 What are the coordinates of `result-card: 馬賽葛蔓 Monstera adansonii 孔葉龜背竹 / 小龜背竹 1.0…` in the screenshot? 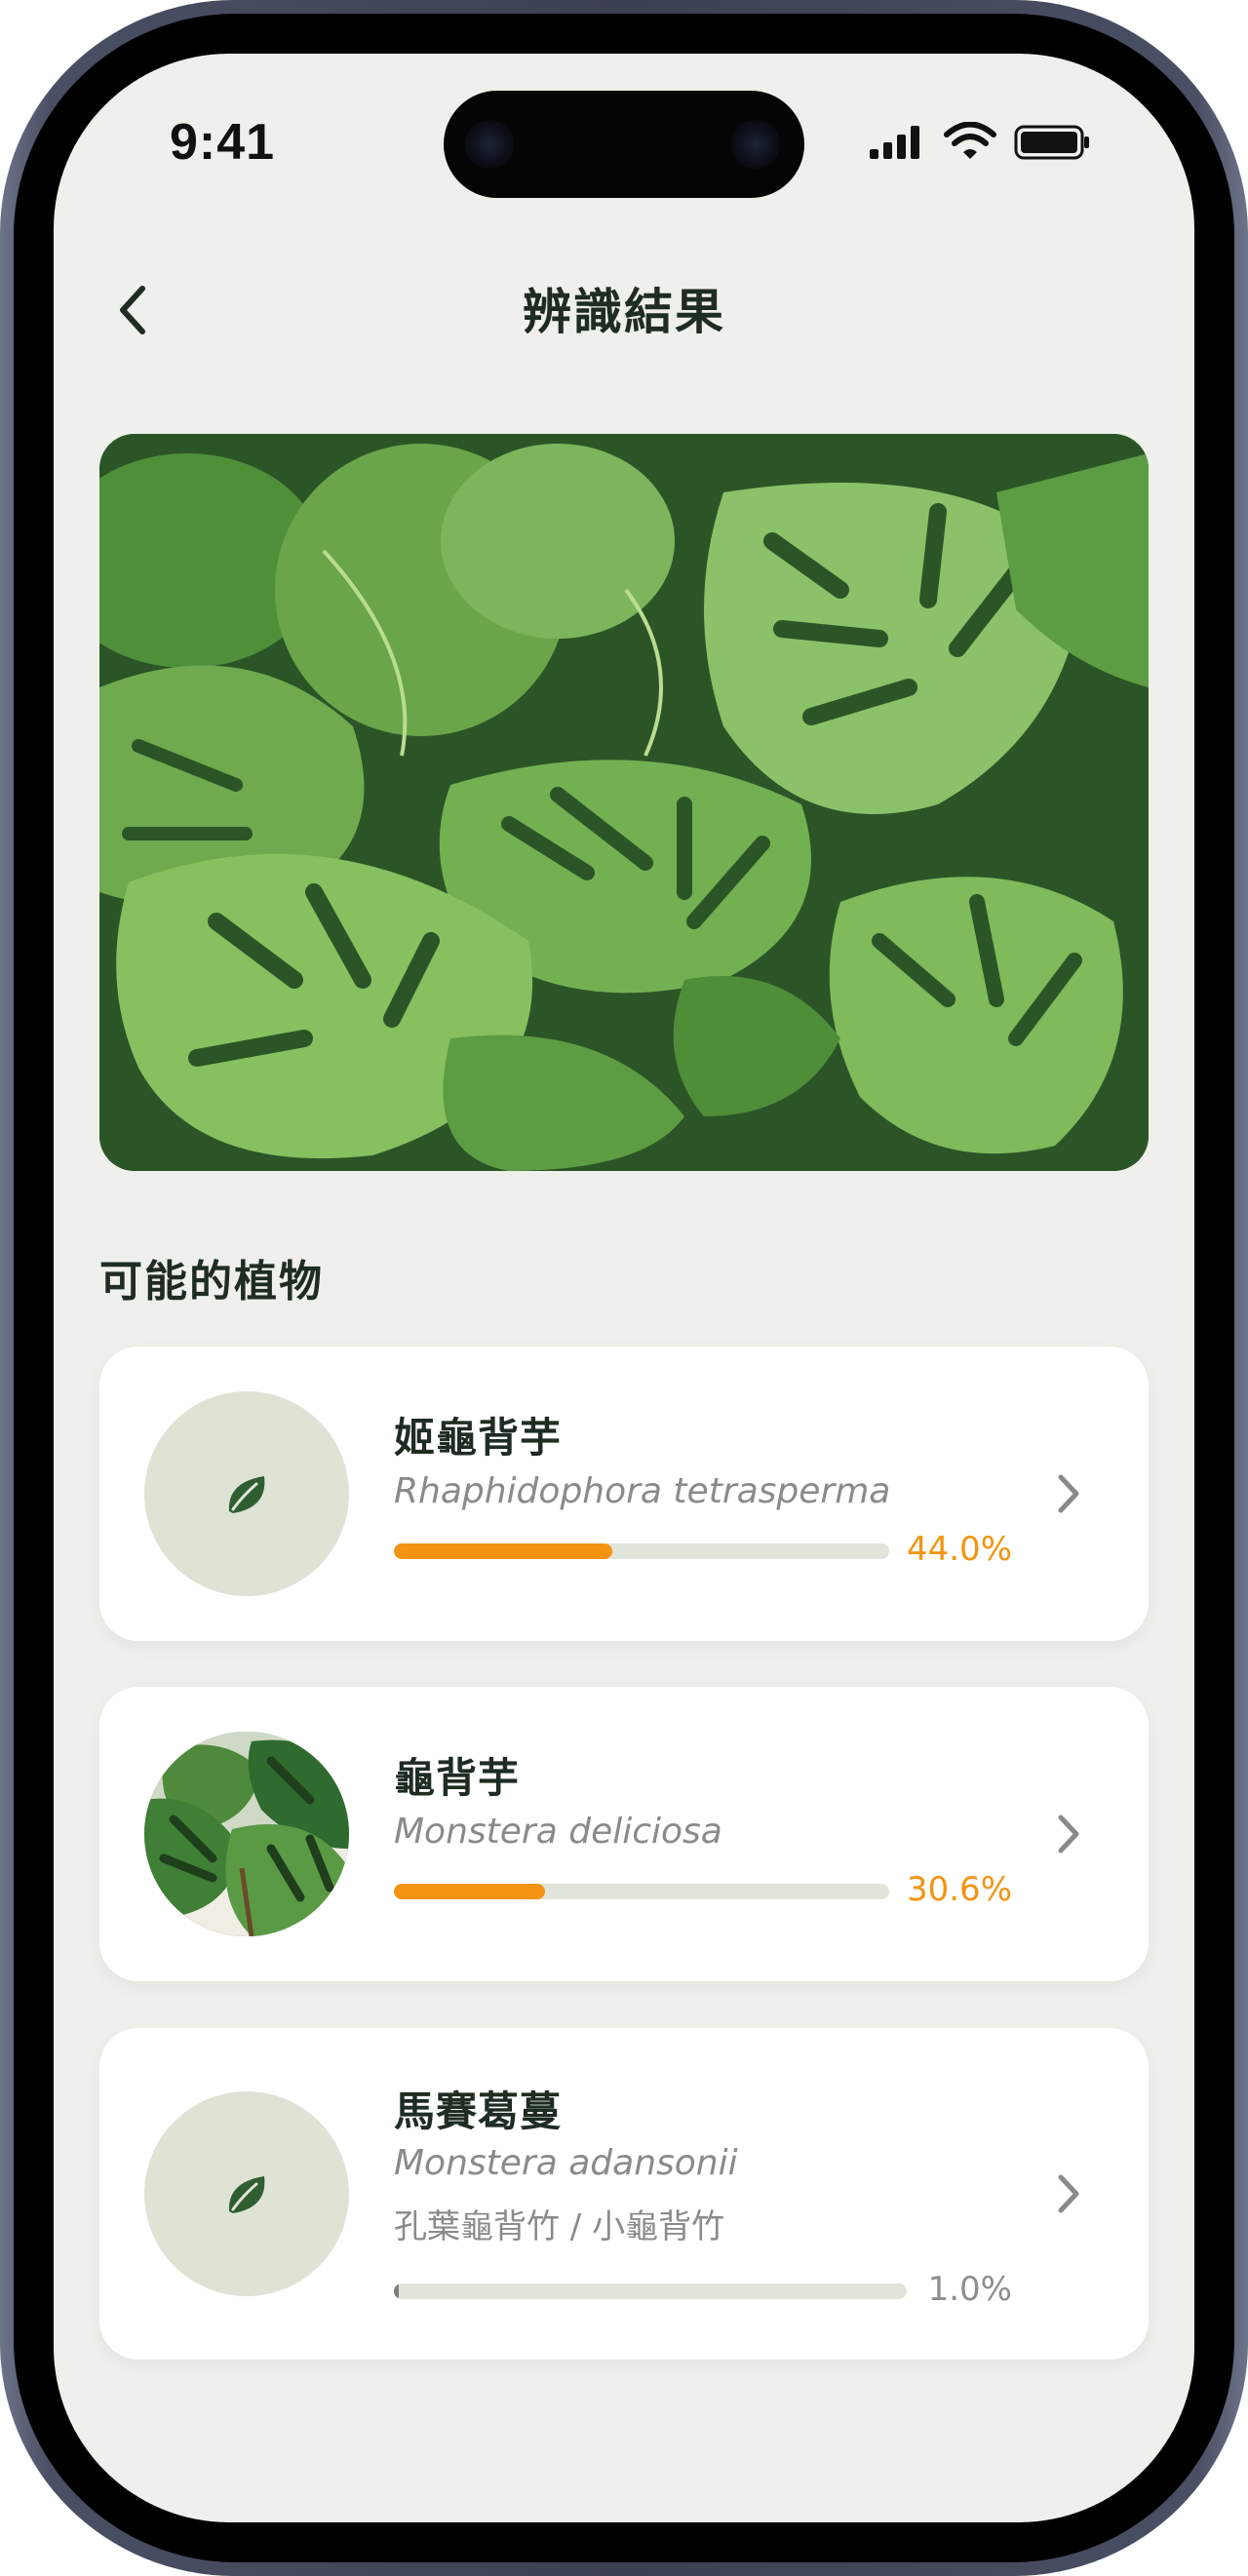 It's located at (624, 2194).